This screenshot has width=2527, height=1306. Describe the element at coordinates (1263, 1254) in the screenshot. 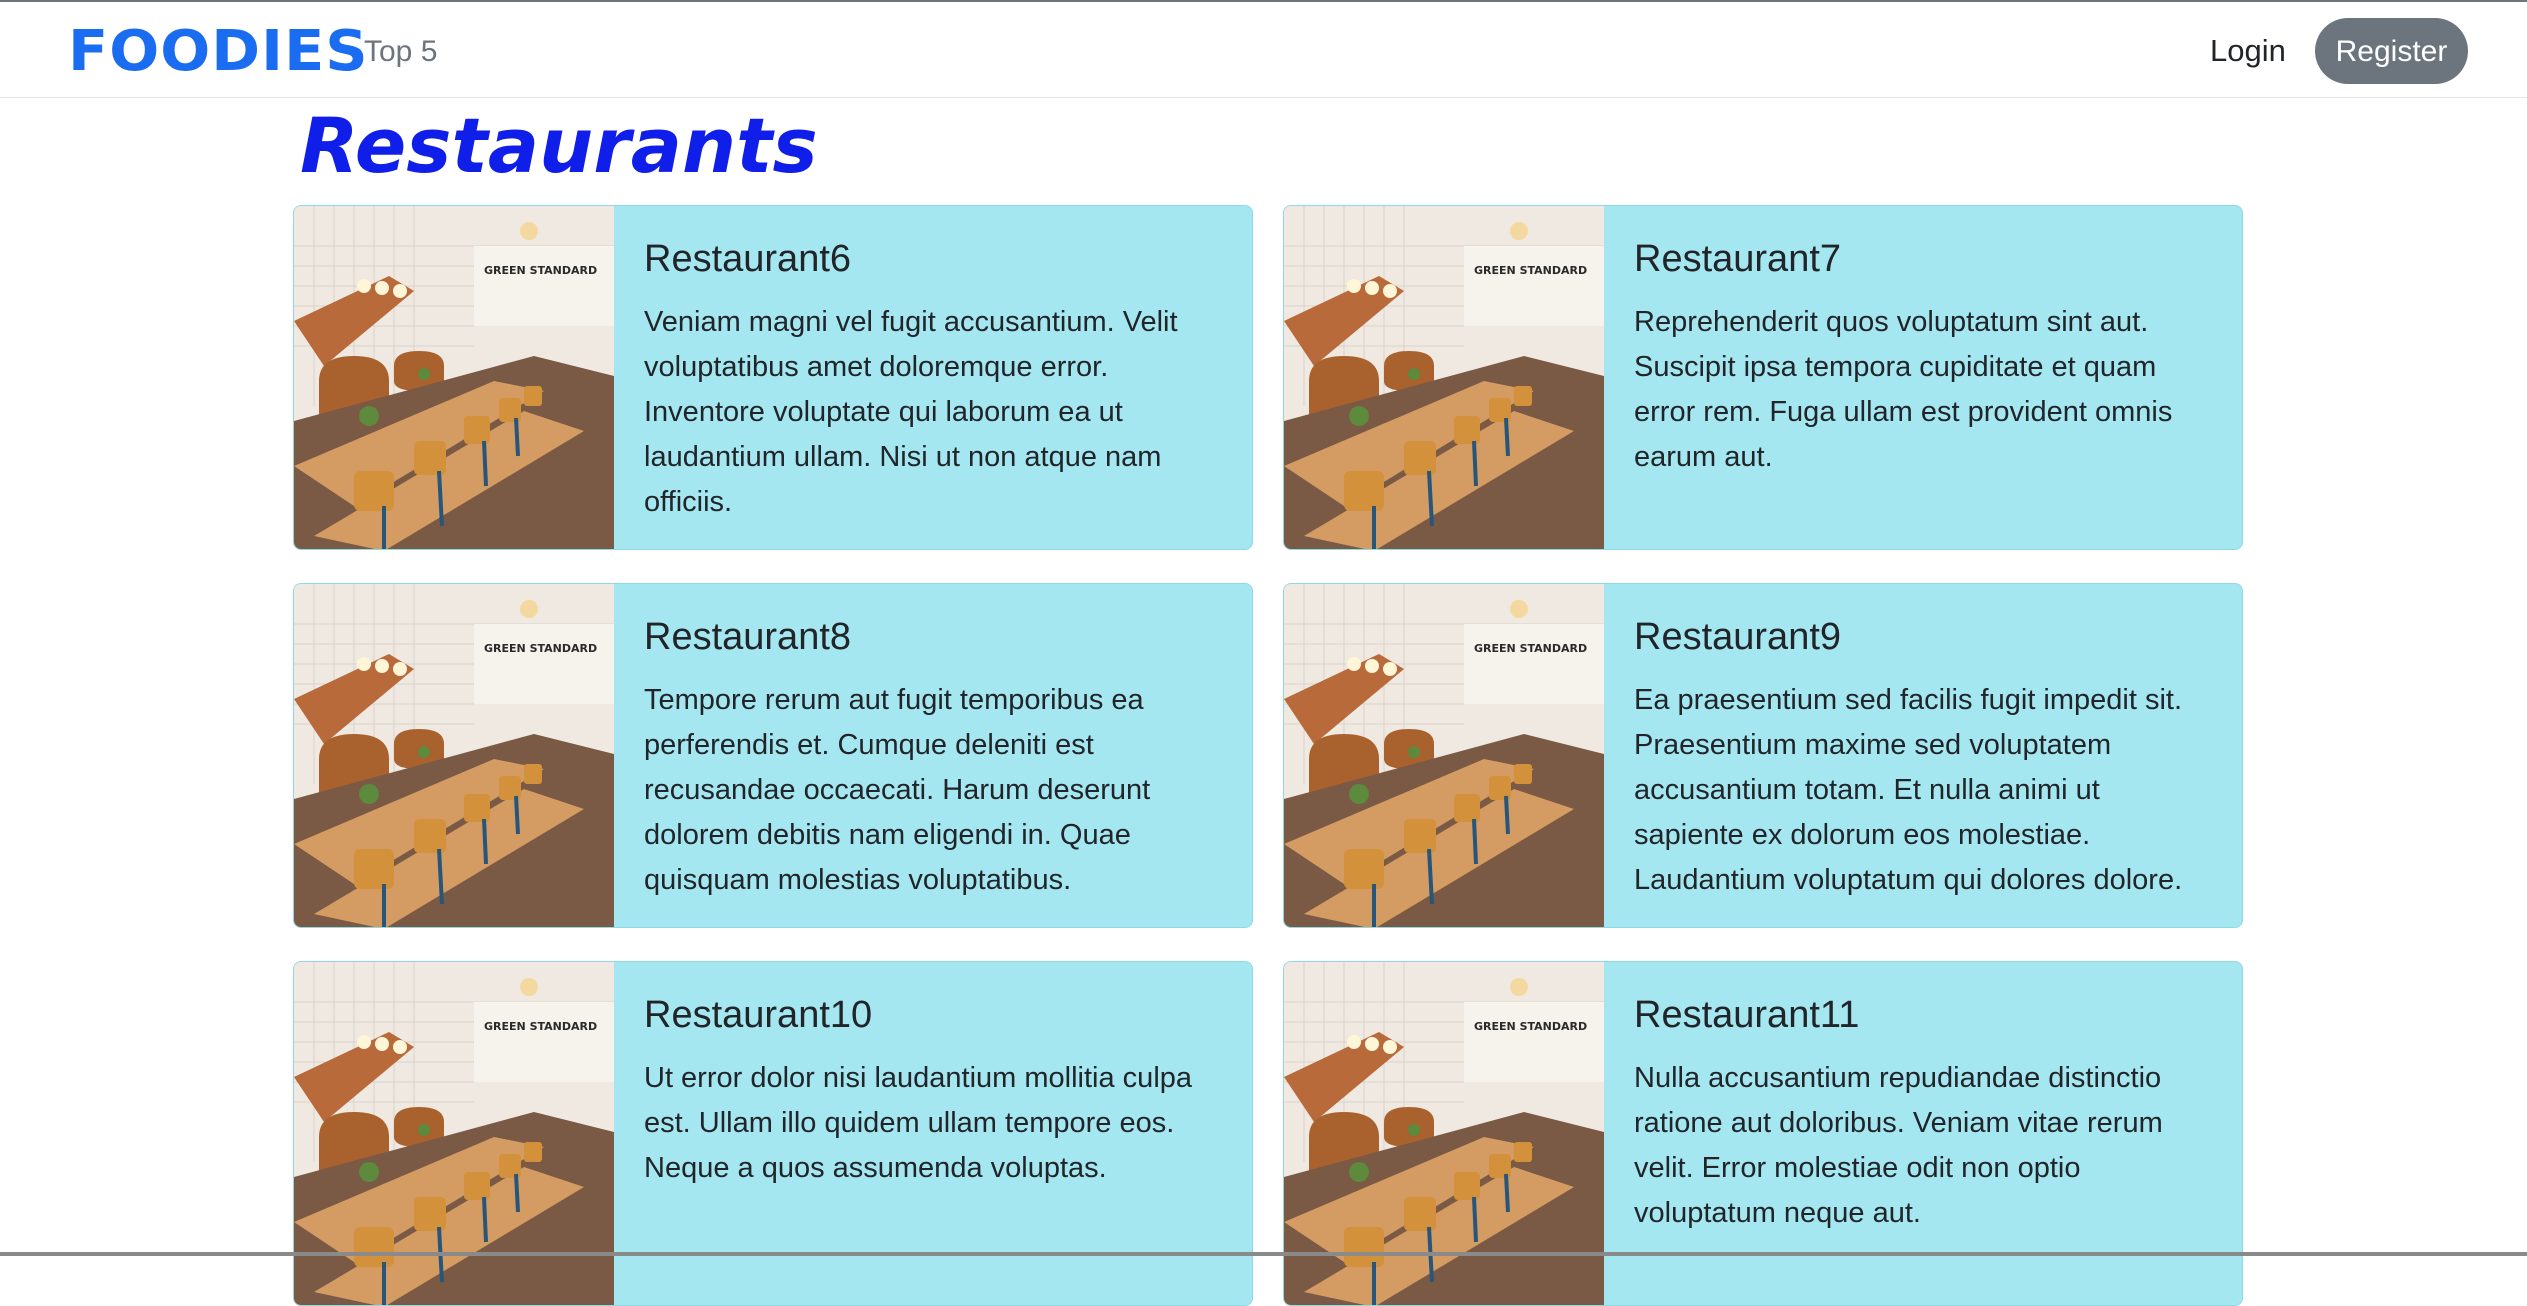

I see `window-bottom-border` at that location.